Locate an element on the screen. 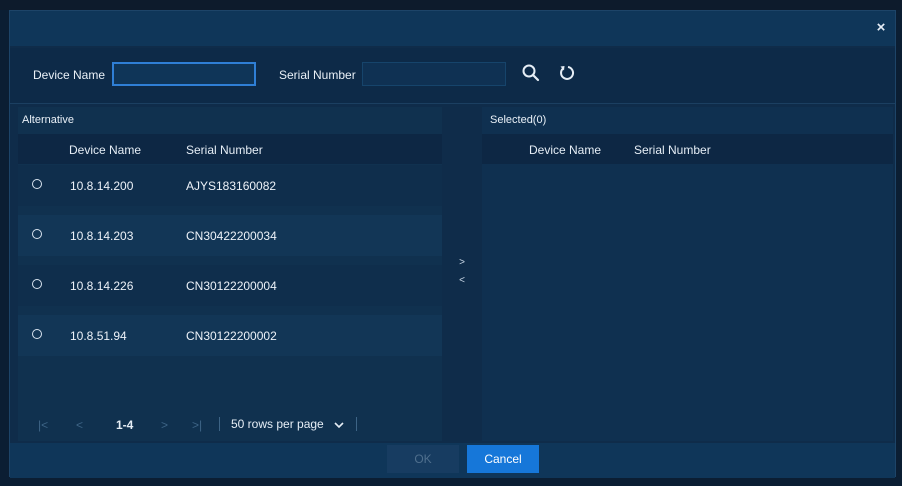 This screenshot has width=902, height=486. table-row: 10.8.14.200 AJYS183160082 is located at coordinates (230, 185).